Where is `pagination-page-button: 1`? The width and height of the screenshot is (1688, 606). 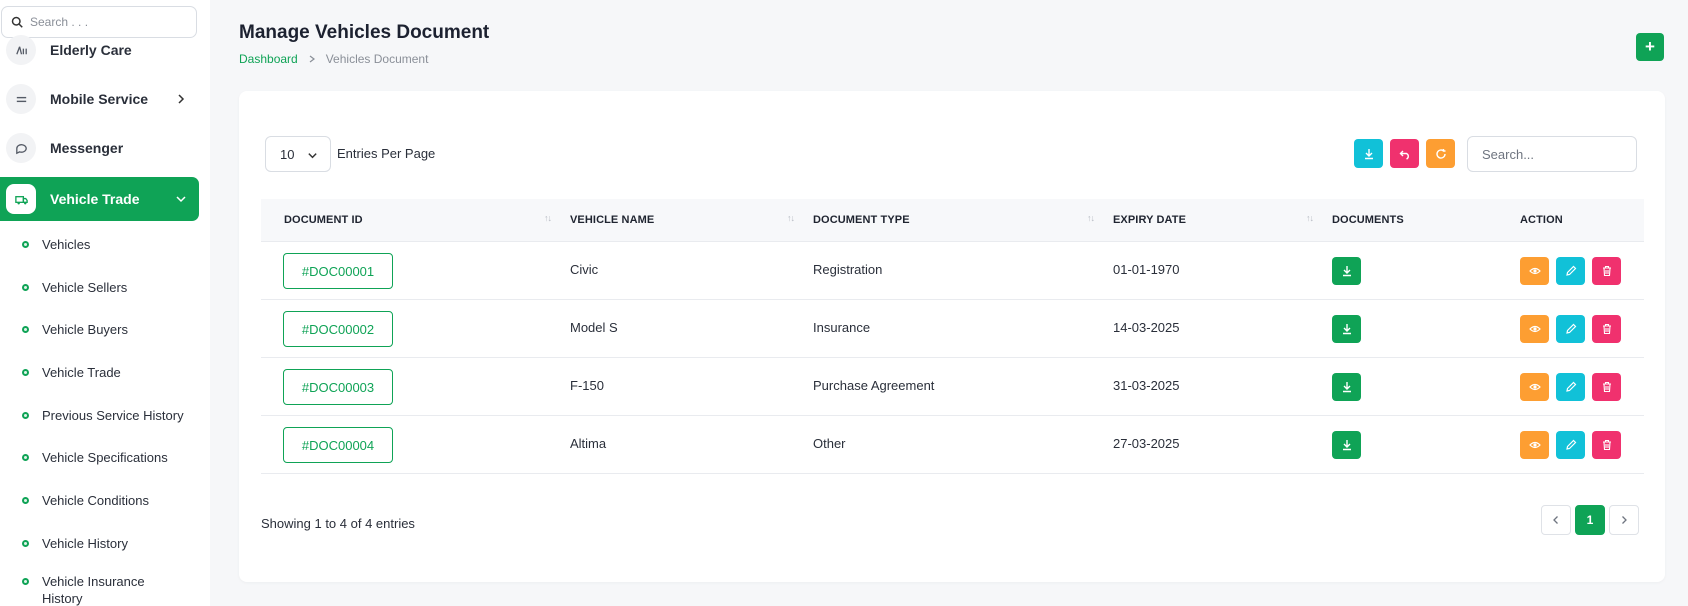 pagination-page-button: 1 is located at coordinates (1590, 520).